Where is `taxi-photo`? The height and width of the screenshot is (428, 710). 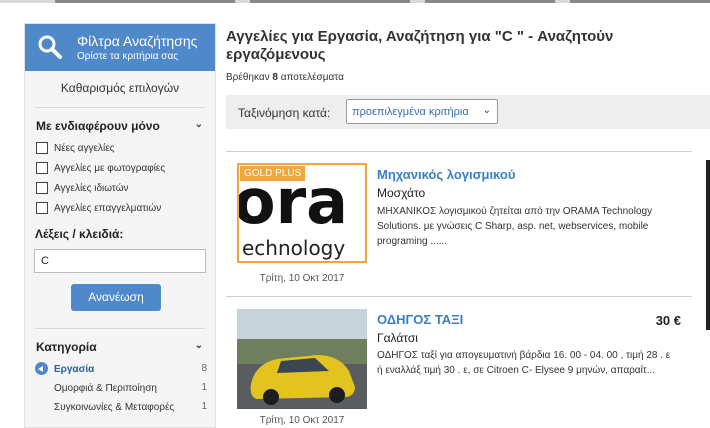
taxi-photo is located at coordinates (302, 359).